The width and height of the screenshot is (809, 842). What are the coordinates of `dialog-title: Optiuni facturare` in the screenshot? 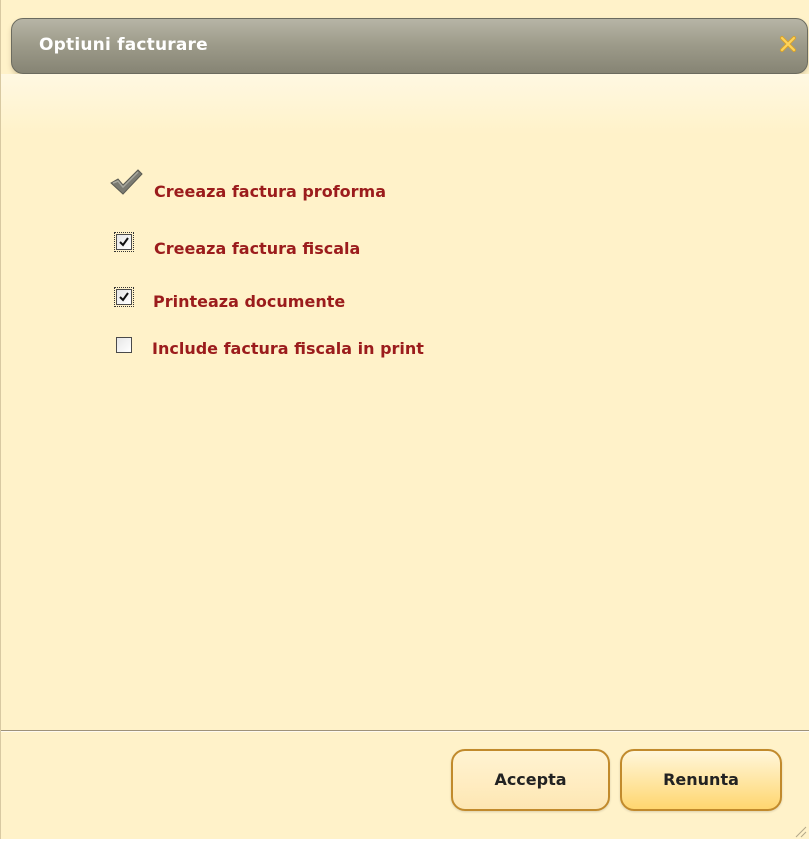 It's located at (123, 45).